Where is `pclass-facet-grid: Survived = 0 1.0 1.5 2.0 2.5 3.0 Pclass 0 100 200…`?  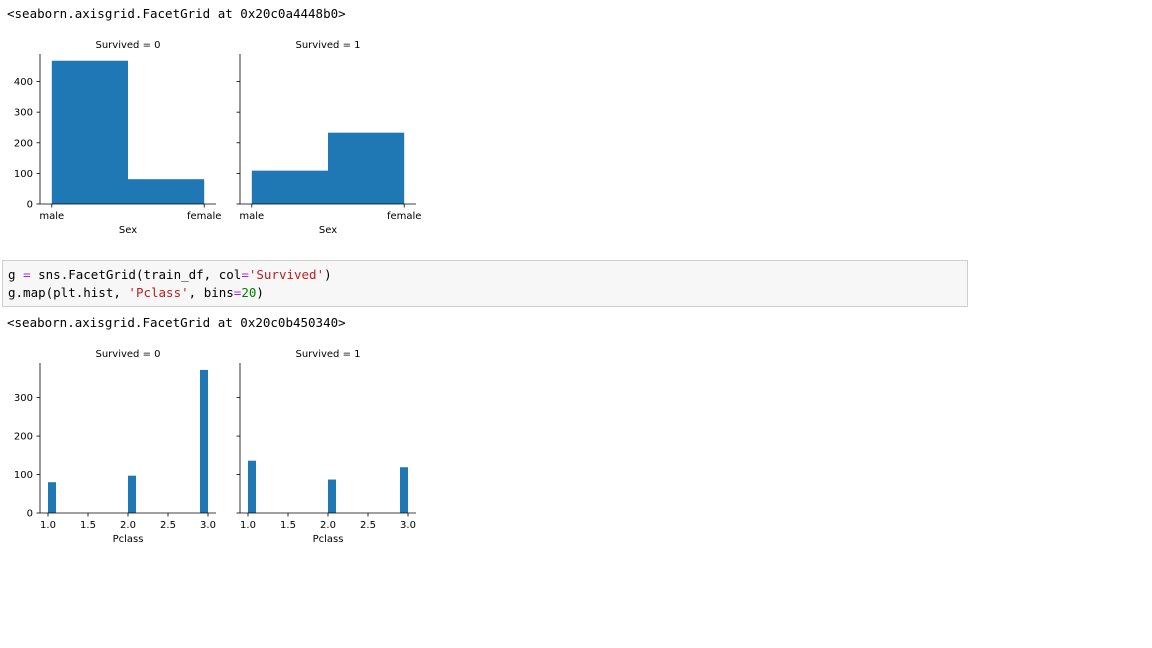 pclass-facet-grid: Survived = 0 1.0 1.5 2.0 2.5 3.0 Pclass 0 100 200… is located at coordinates (215, 447).